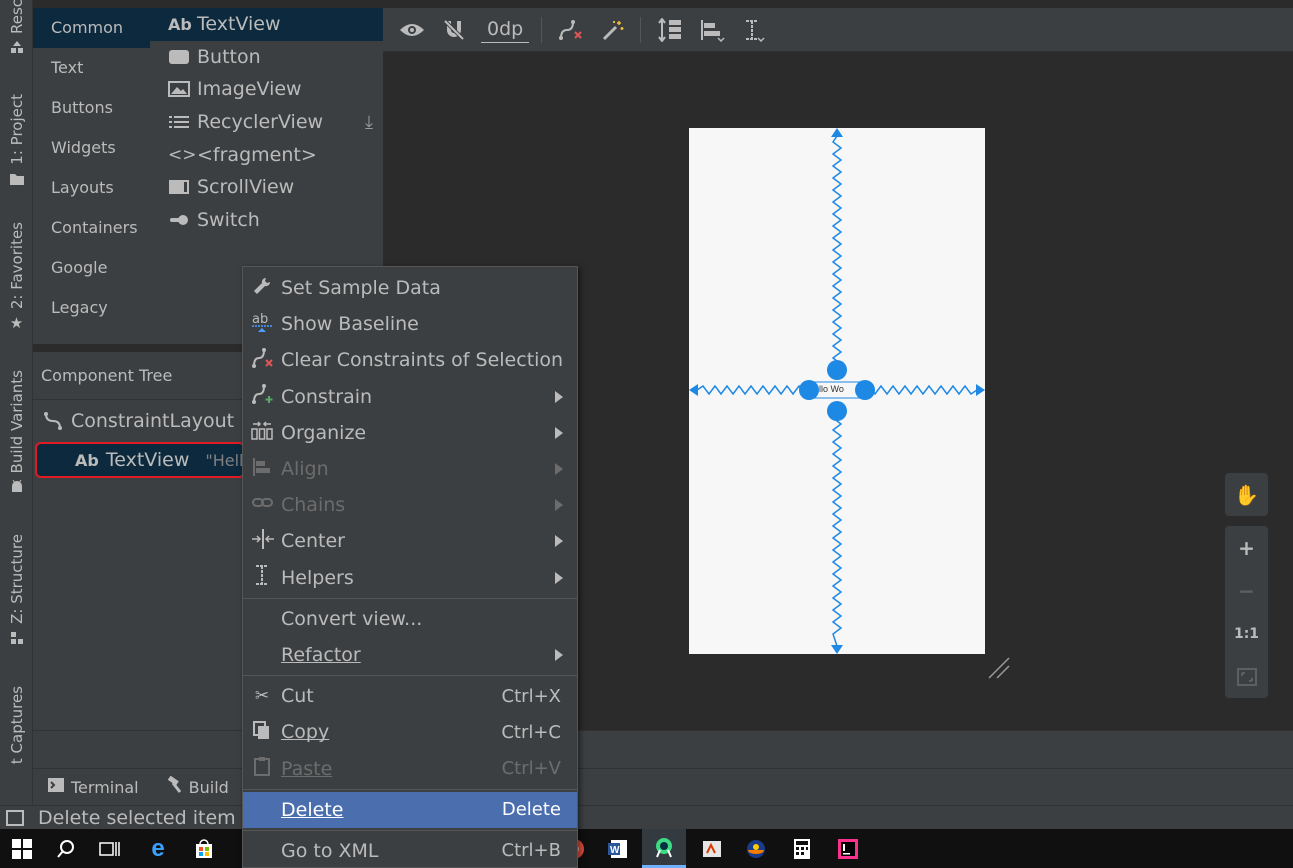 This screenshot has height=868, width=1293. What do you see at coordinates (262, 396) in the screenshot?
I see `constrain-icon` at bounding box center [262, 396].